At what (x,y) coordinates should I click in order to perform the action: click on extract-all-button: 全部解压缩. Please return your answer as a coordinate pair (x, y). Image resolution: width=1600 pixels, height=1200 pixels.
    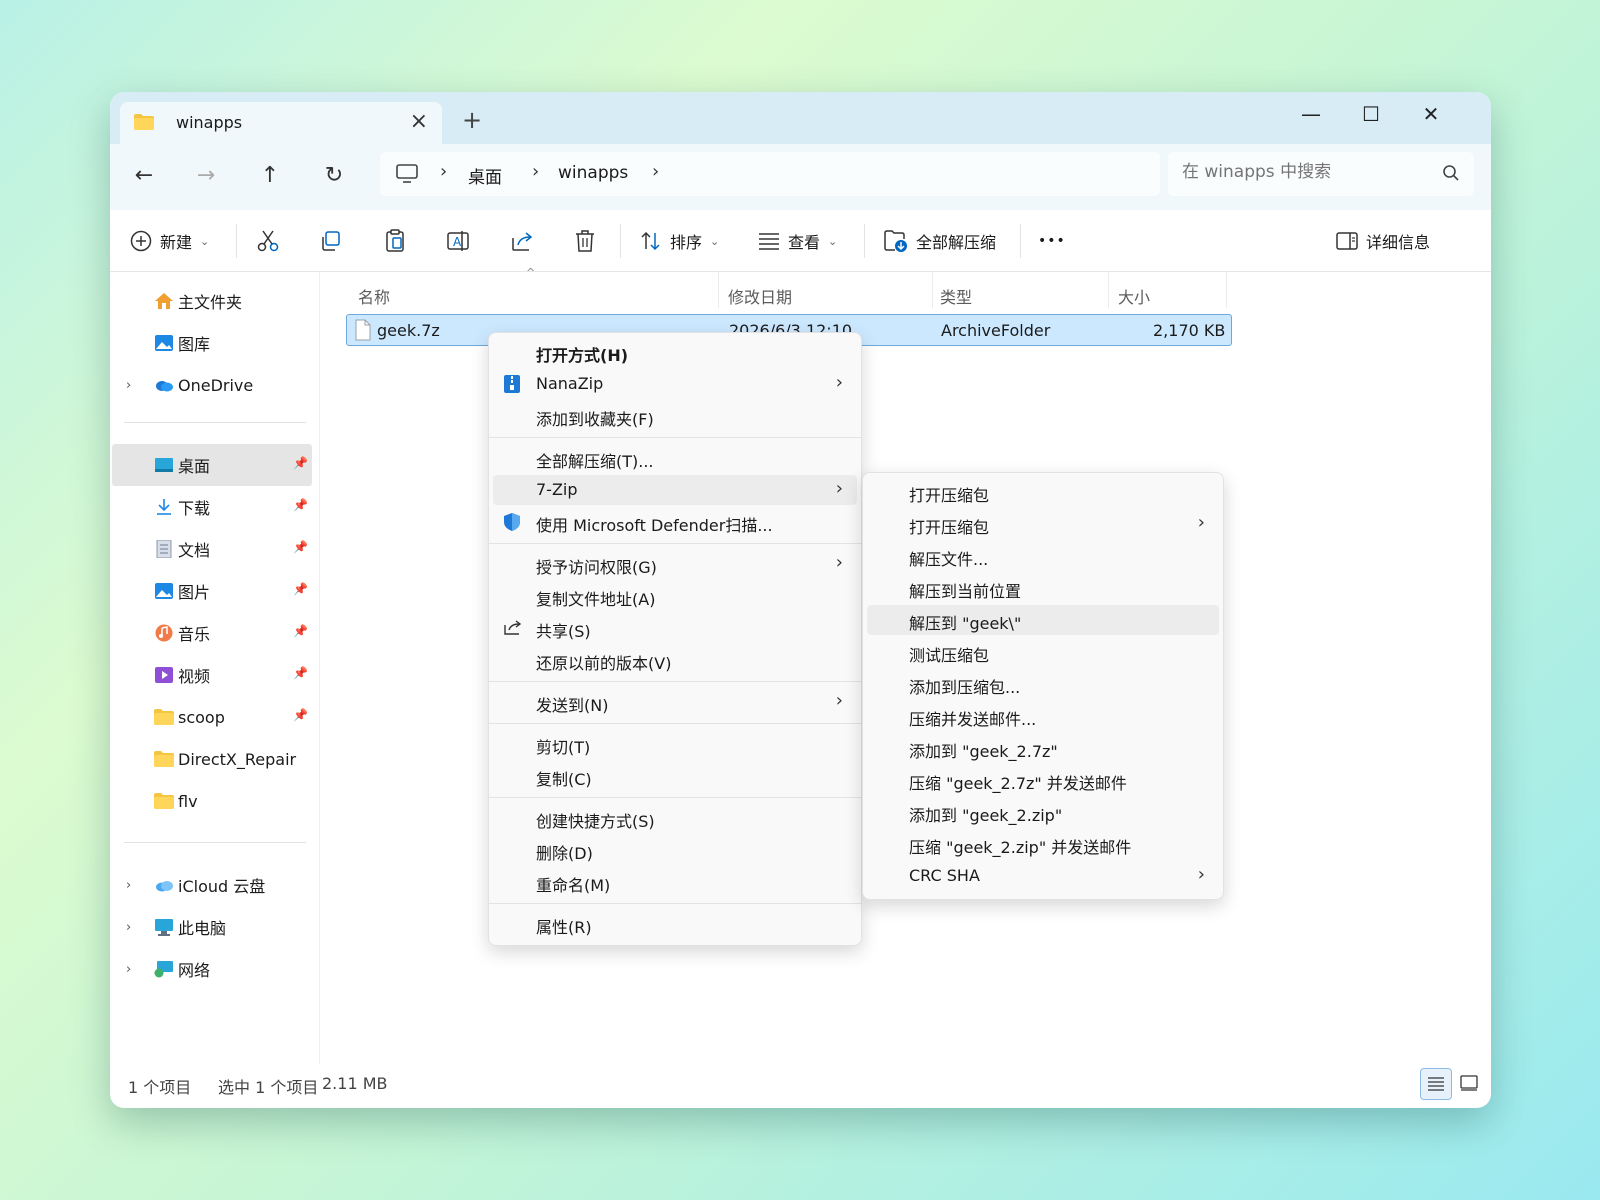
    Looking at the image, I should click on (940, 241).